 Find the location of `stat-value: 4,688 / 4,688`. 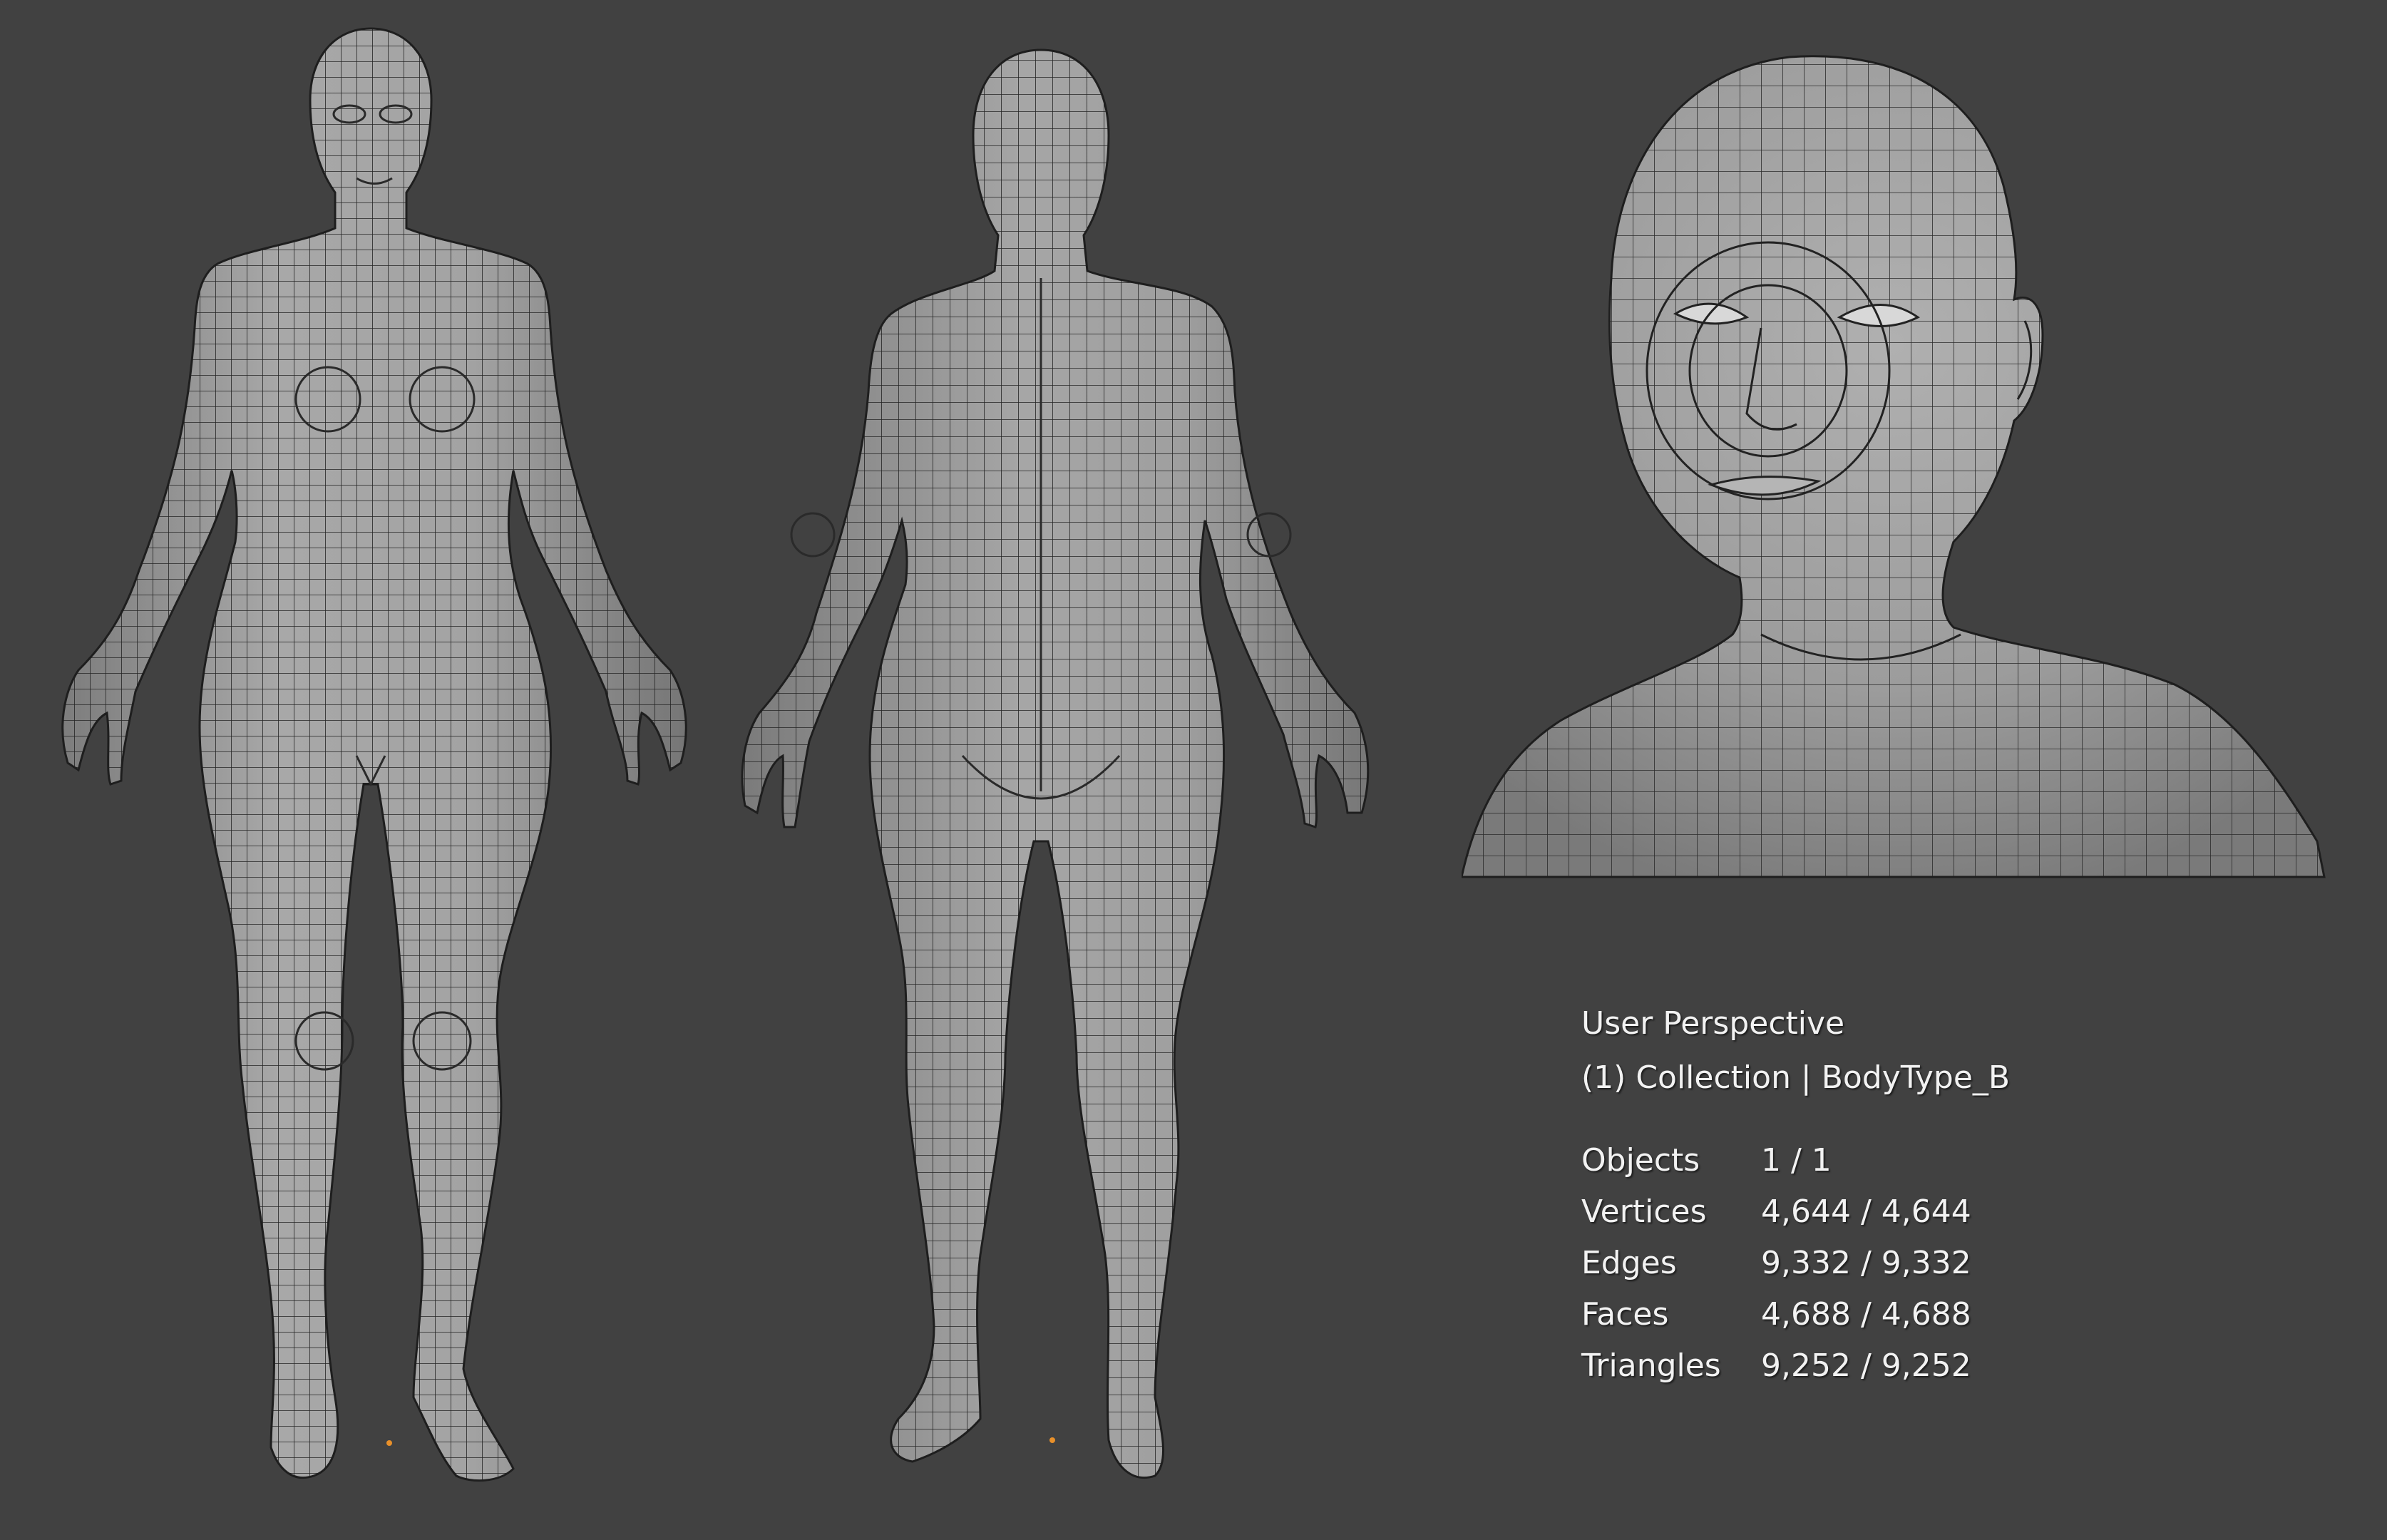

stat-value: 4,688 / 4,688 is located at coordinates (1866, 1314).